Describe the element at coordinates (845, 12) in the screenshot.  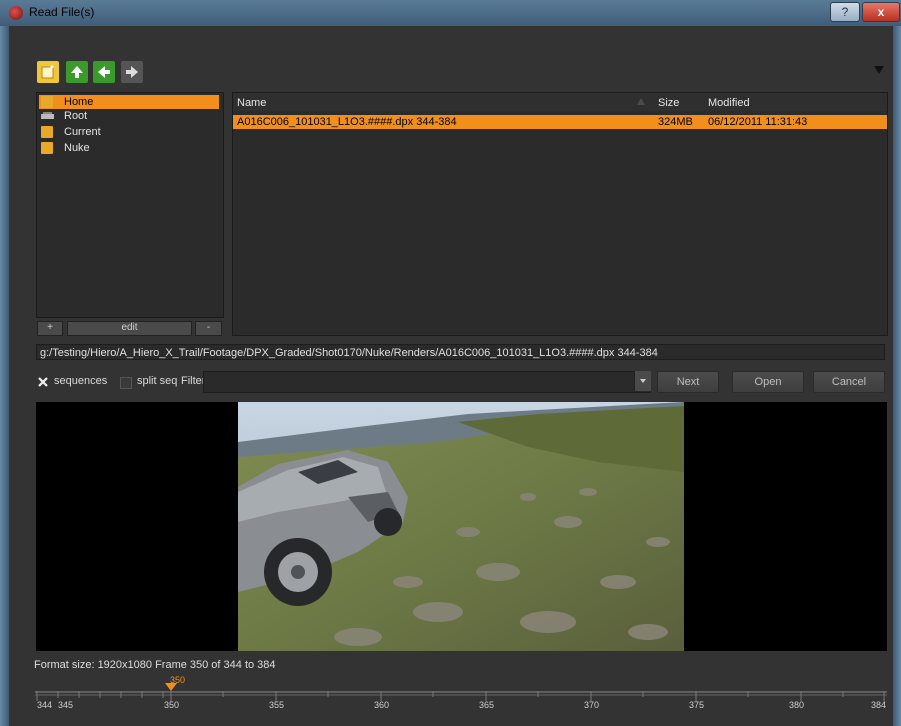
I see `help-button: ?` at that location.